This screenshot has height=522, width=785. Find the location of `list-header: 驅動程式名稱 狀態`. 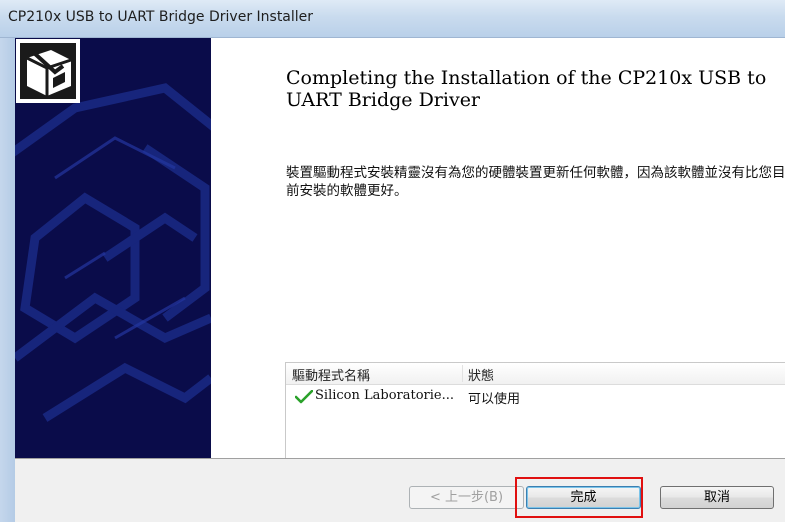

list-header: 驅動程式名稱 狀態 is located at coordinates (535, 374).